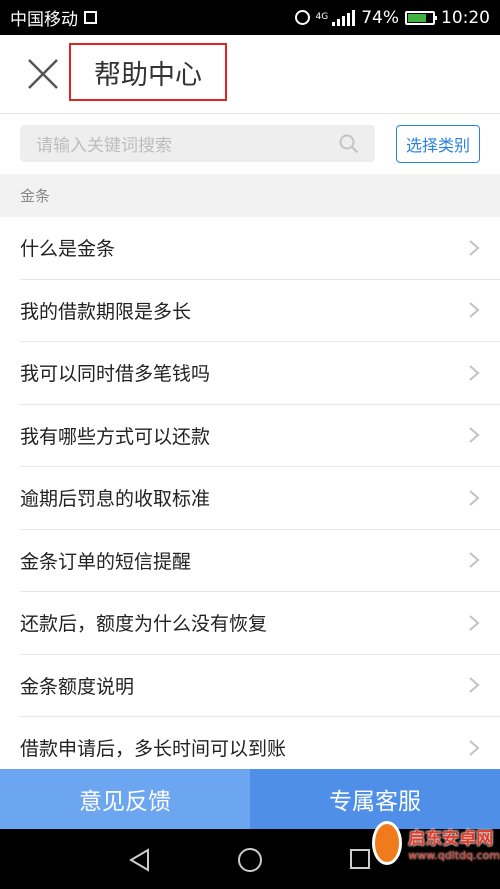  Describe the element at coordinates (35, 196) in the screenshot. I see `section-title: 金条` at that location.